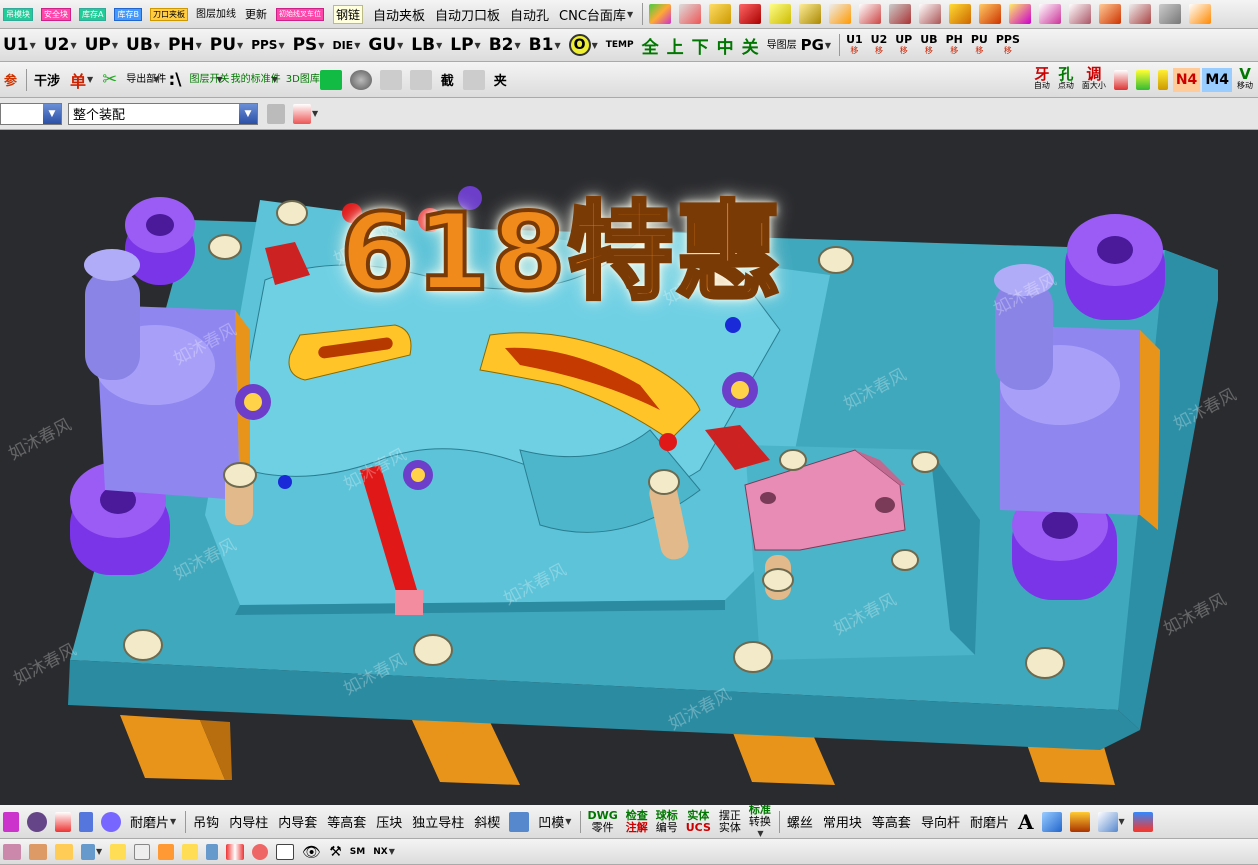 This screenshot has width=1258, height=865. What do you see at coordinates (1080, 14) in the screenshot?
I see `copy-cube-icon` at bounding box center [1080, 14].